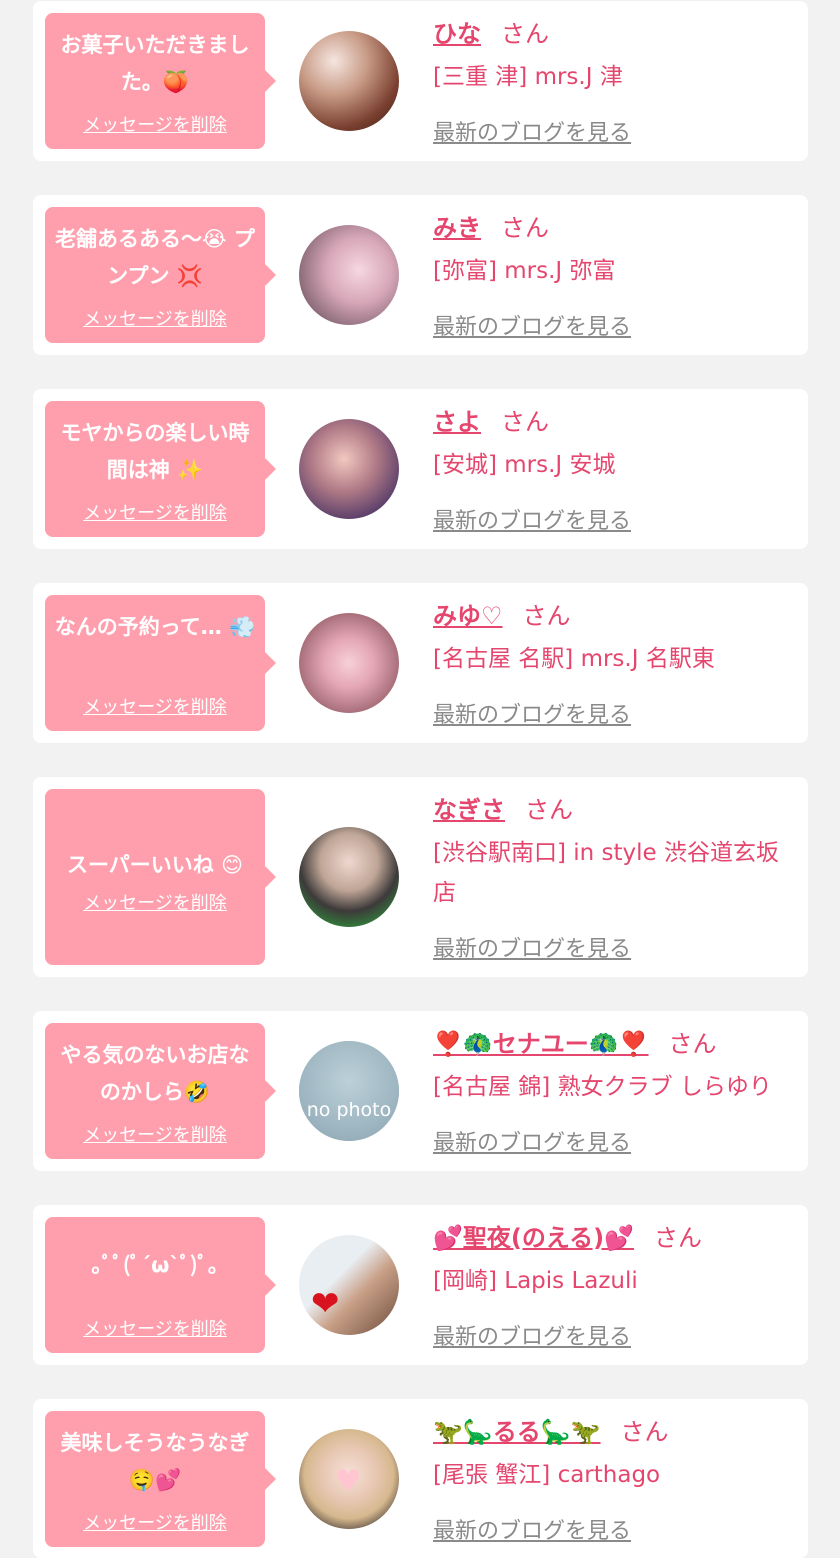 The image size is (840, 1558). Describe the element at coordinates (528, 77) in the screenshot. I see `shop-name: [三重 津] mrs.J 津` at that location.